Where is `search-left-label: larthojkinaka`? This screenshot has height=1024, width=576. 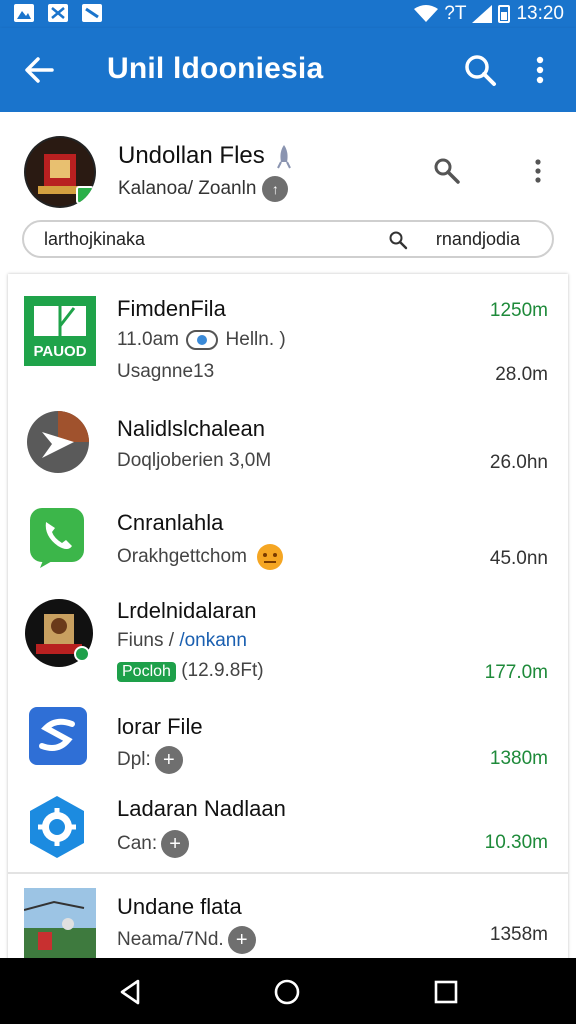 search-left-label: larthojkinaka is located at coordinates (95, 239).